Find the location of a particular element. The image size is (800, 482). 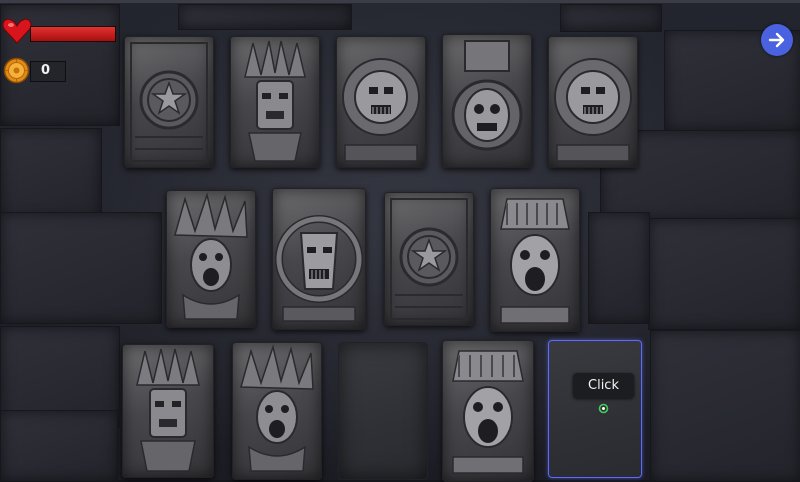

card-ring-mask is located at coordinates (319, 259).